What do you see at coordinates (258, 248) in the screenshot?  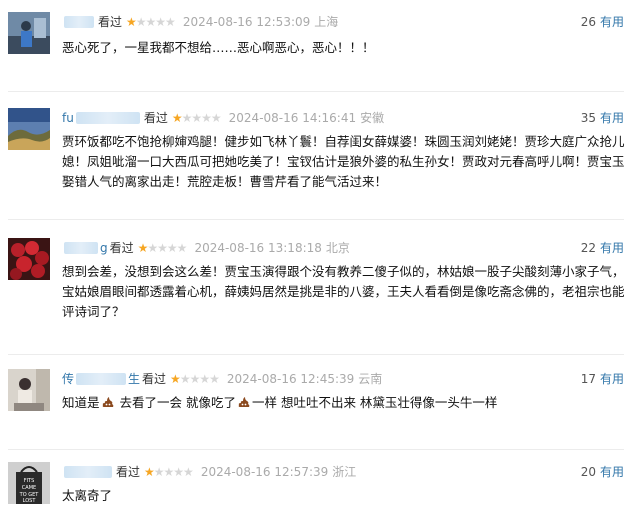 I see `review-time: 2024-08-16 13:18:18` at bounding box center [258, 248].